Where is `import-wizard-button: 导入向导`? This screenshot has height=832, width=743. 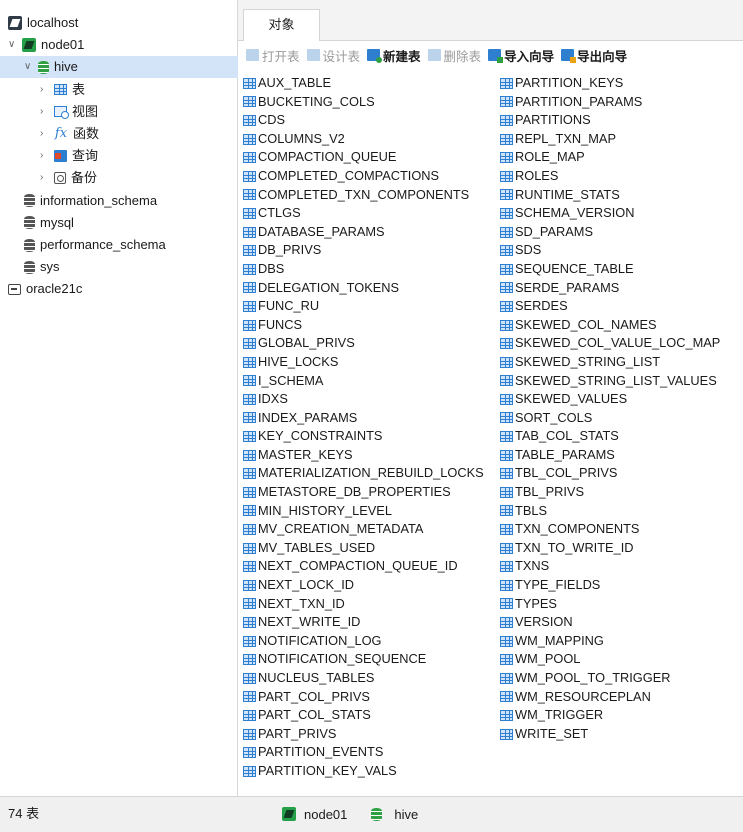 import-wizard-button: 导入向导 is located at coordinates (521, 55).